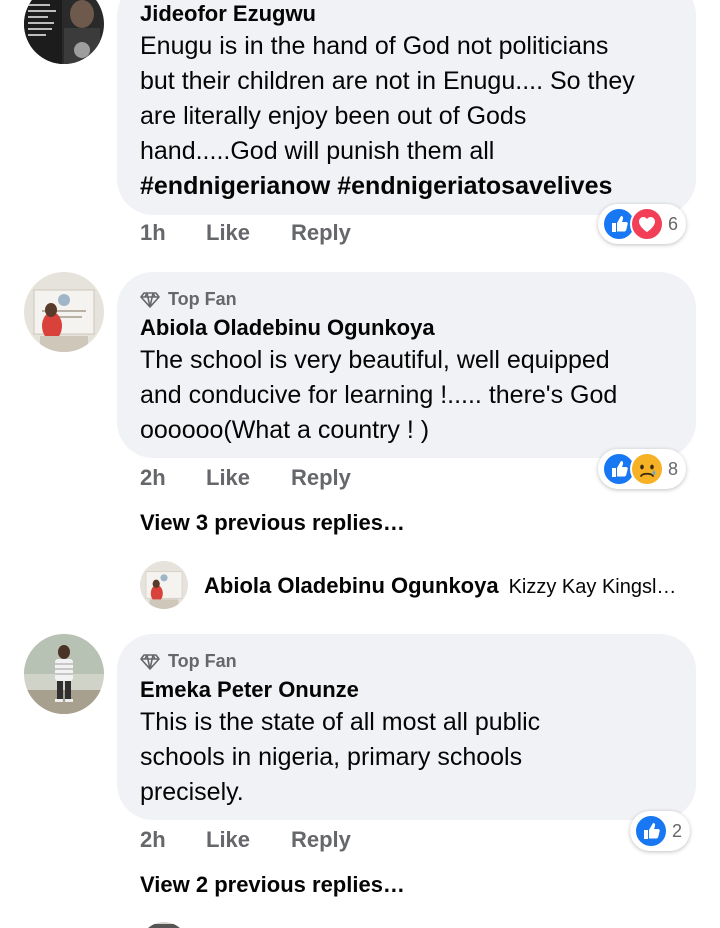 The width and height of the screenshot is (720, 928). Describe the element at coordinates (285, 430) in the screenshot. I see `comment-text-line: oooooo(What a country ! )` at that location.